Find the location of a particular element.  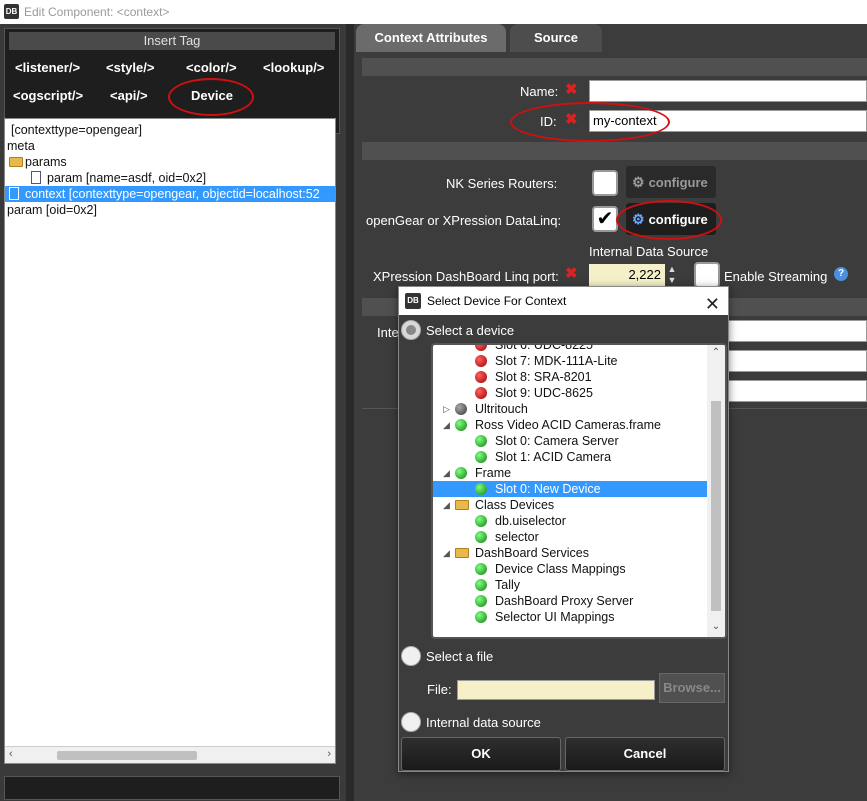

scroll-up-icon: ⌃ is located at coordinates (716, 353).